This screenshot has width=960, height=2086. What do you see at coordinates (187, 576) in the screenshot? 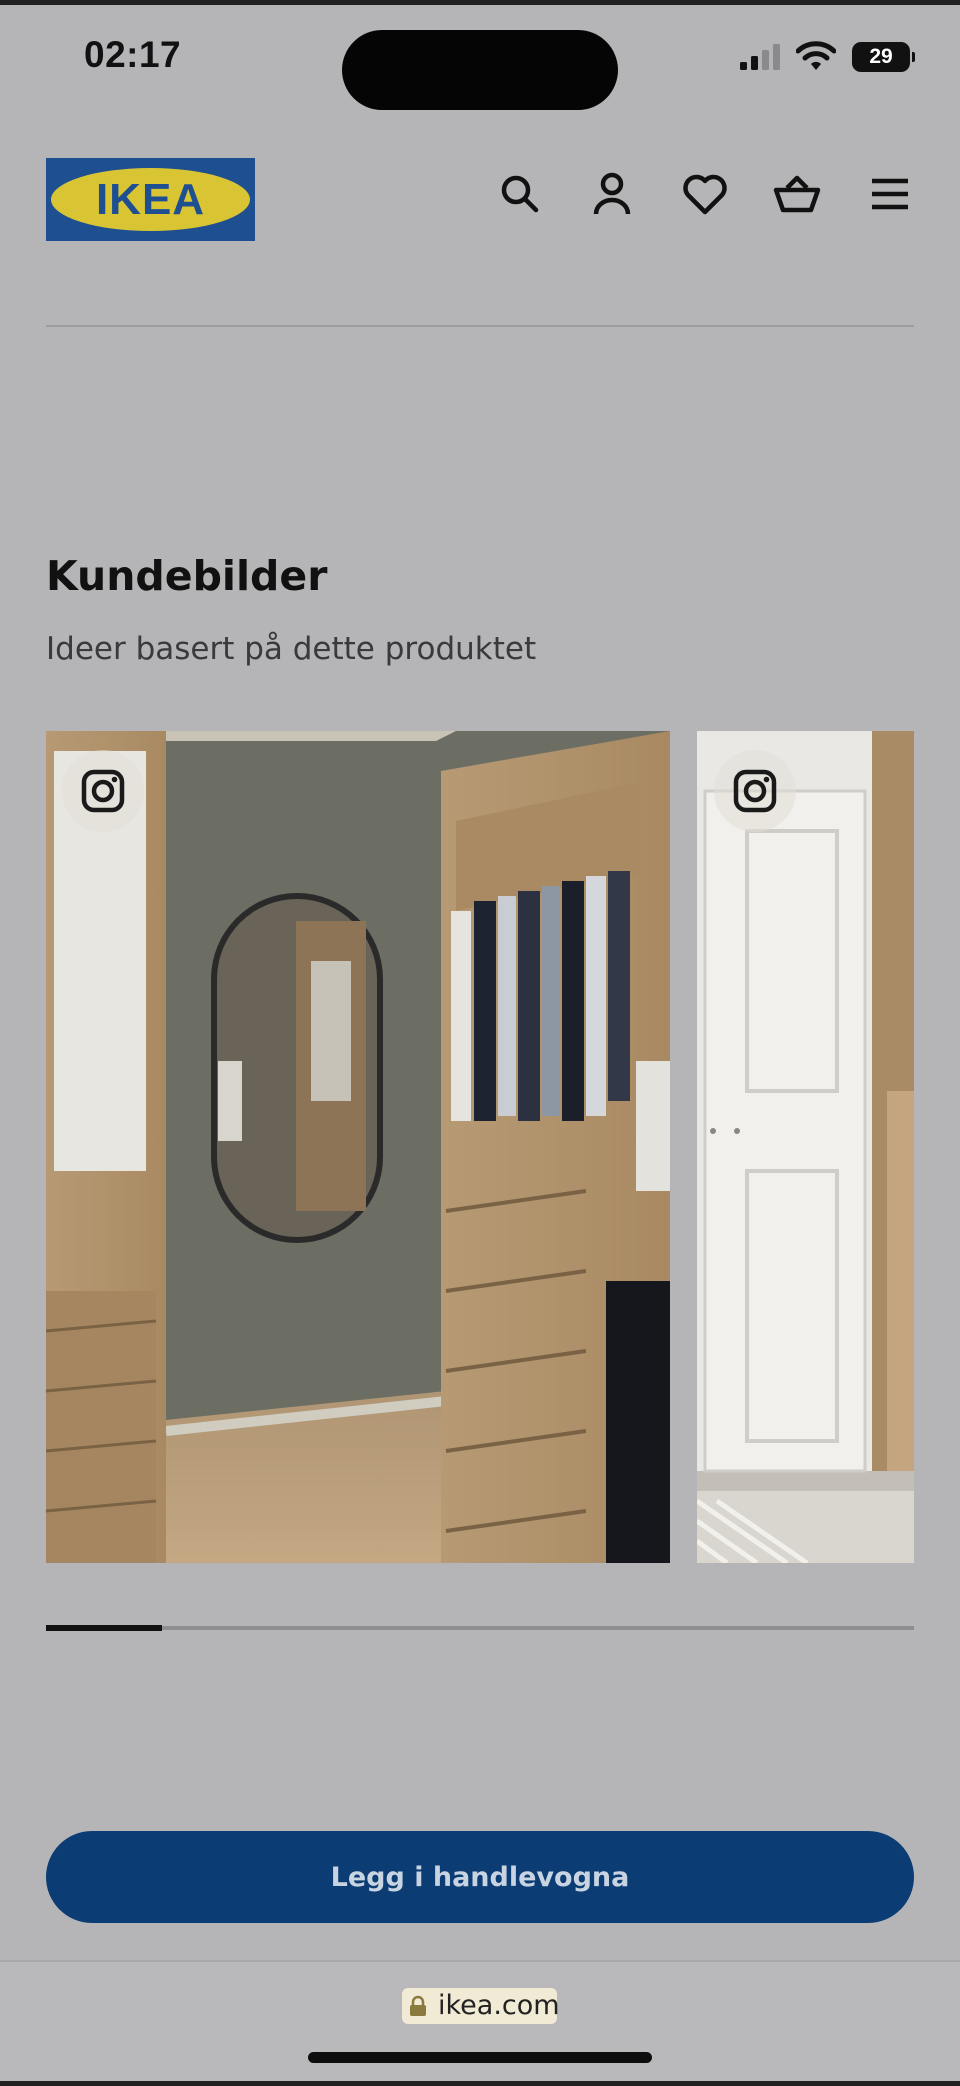
I see `section-title: Kundebilder` at bounding box center [187, 576].